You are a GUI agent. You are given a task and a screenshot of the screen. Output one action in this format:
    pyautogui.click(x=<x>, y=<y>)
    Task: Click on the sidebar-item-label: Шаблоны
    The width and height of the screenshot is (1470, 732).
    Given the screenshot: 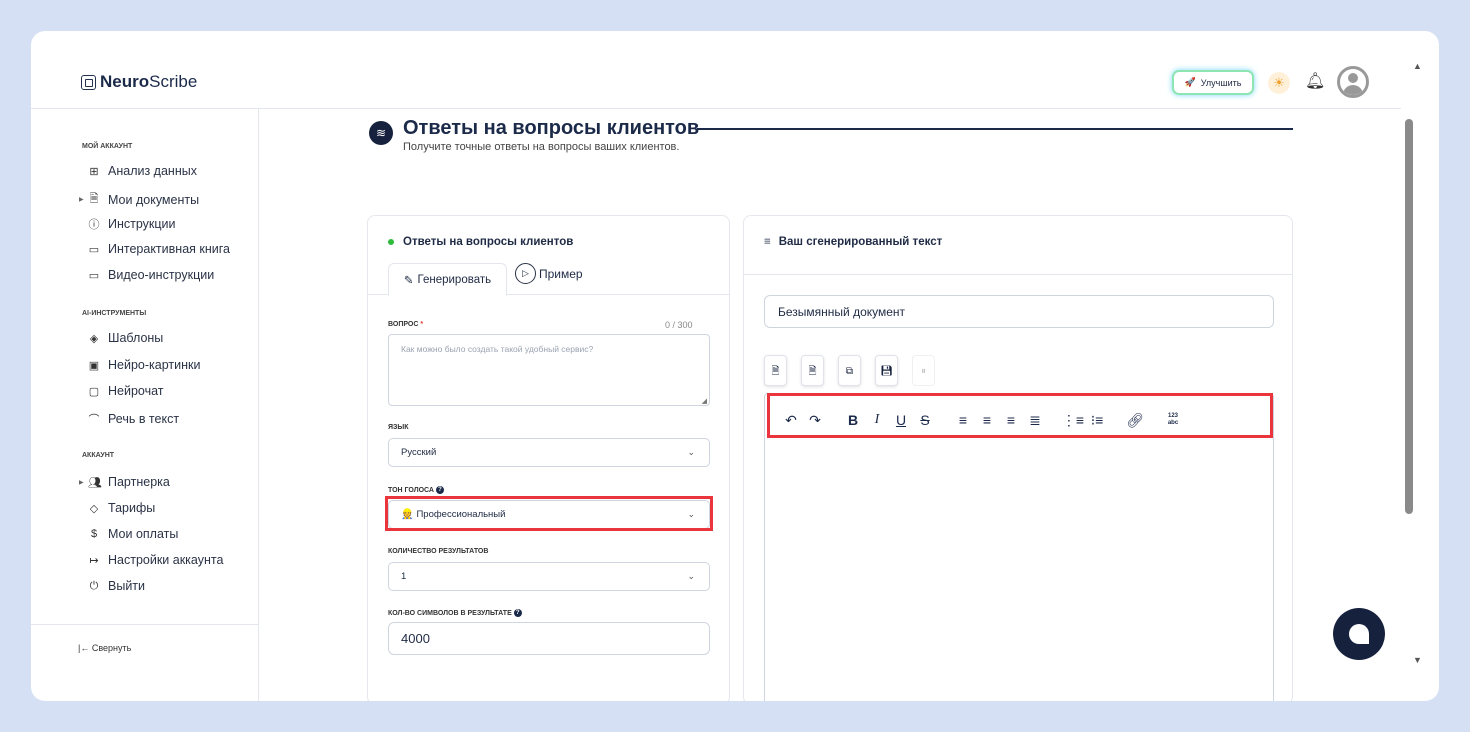 What is the action you would take?
    pyautogui.click(x=136, y=338)
    